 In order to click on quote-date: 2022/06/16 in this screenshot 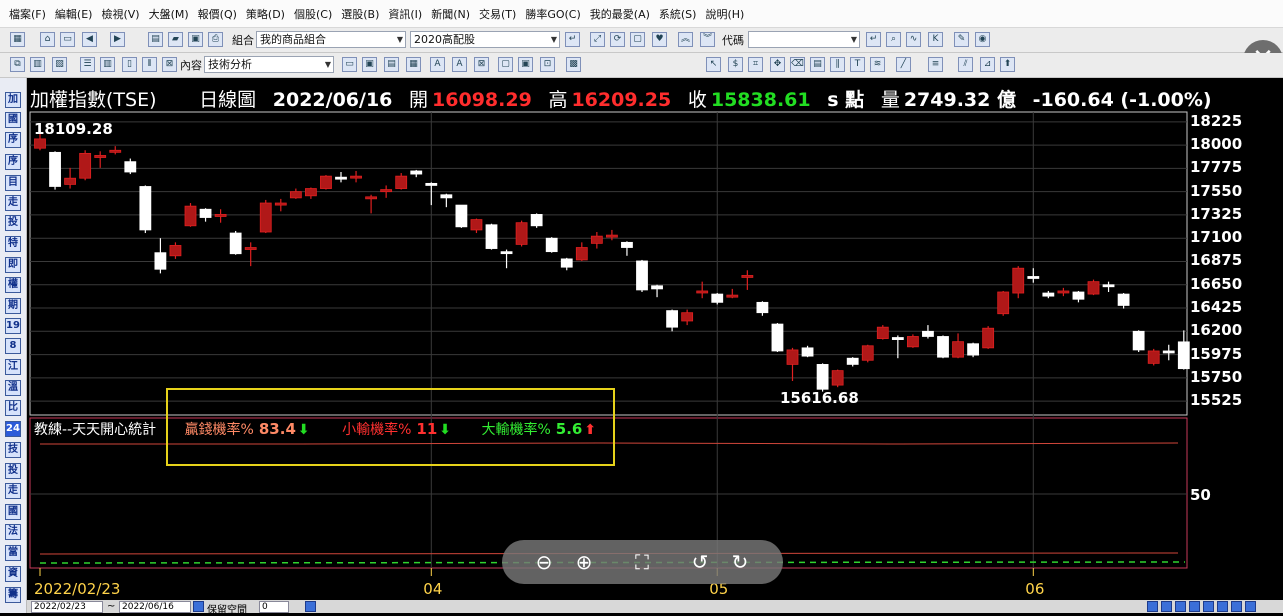, I will do `click(332, 100)`.